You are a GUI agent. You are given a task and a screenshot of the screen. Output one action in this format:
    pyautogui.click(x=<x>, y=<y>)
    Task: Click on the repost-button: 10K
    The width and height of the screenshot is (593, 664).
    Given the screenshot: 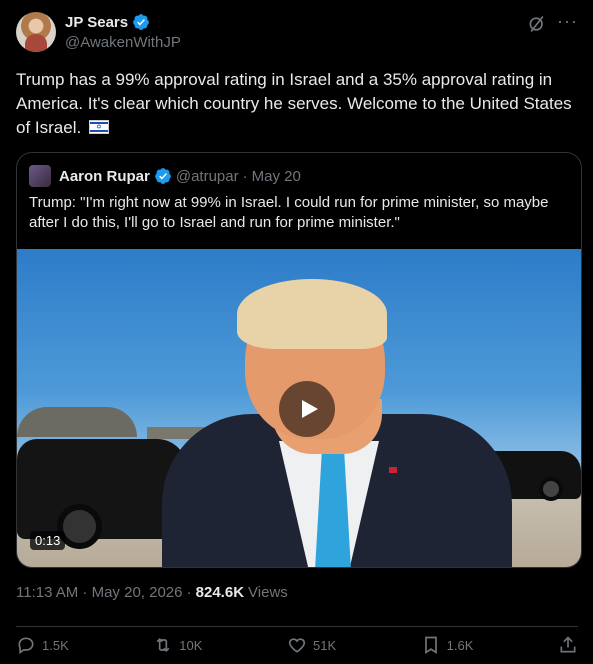 What is the action you would take?
    pyautogui.click(x=177, y=645)
    